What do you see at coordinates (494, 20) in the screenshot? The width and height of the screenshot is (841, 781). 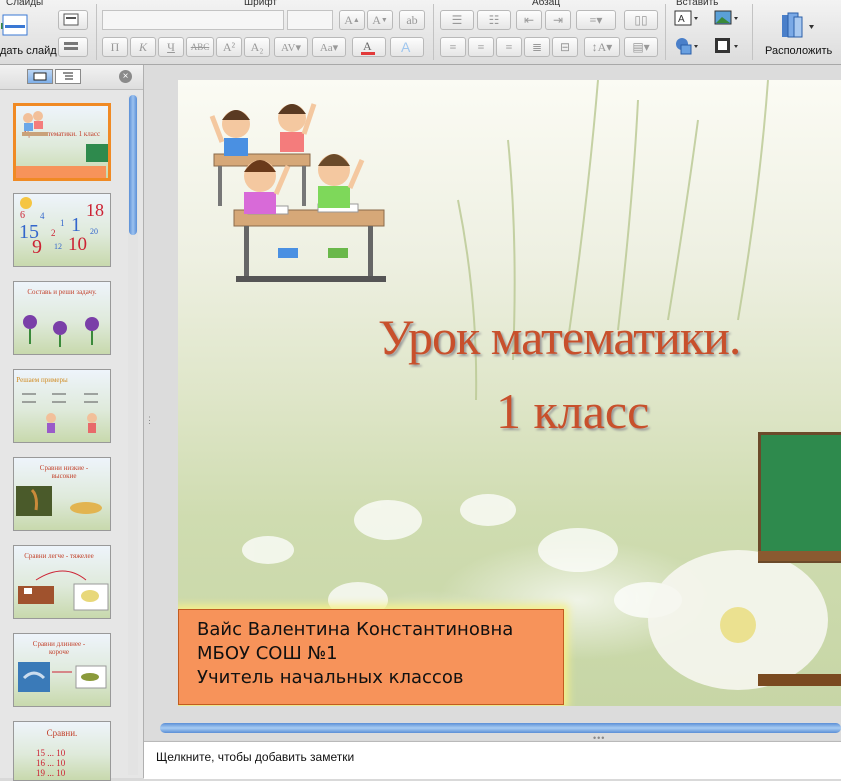 I see `numbering-button: ☷` at bounding box center [494, 20].